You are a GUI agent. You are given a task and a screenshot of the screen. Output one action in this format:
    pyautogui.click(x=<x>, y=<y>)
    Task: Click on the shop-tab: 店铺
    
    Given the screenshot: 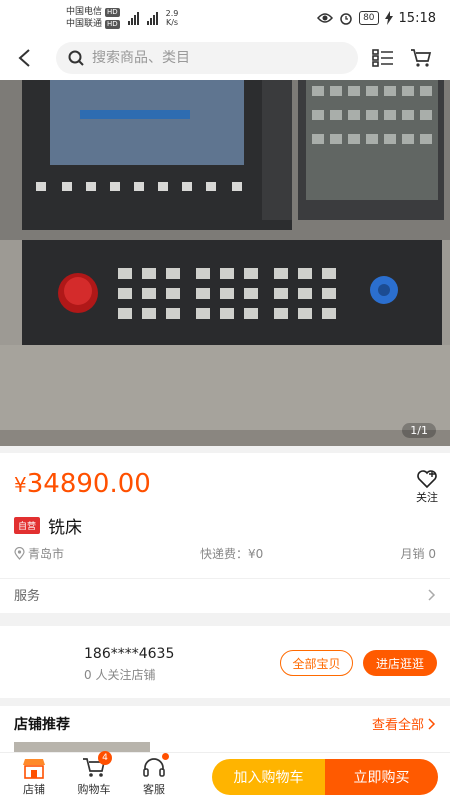 What is the action you would take?
    pyautogui.click(x=34, y=777)
    